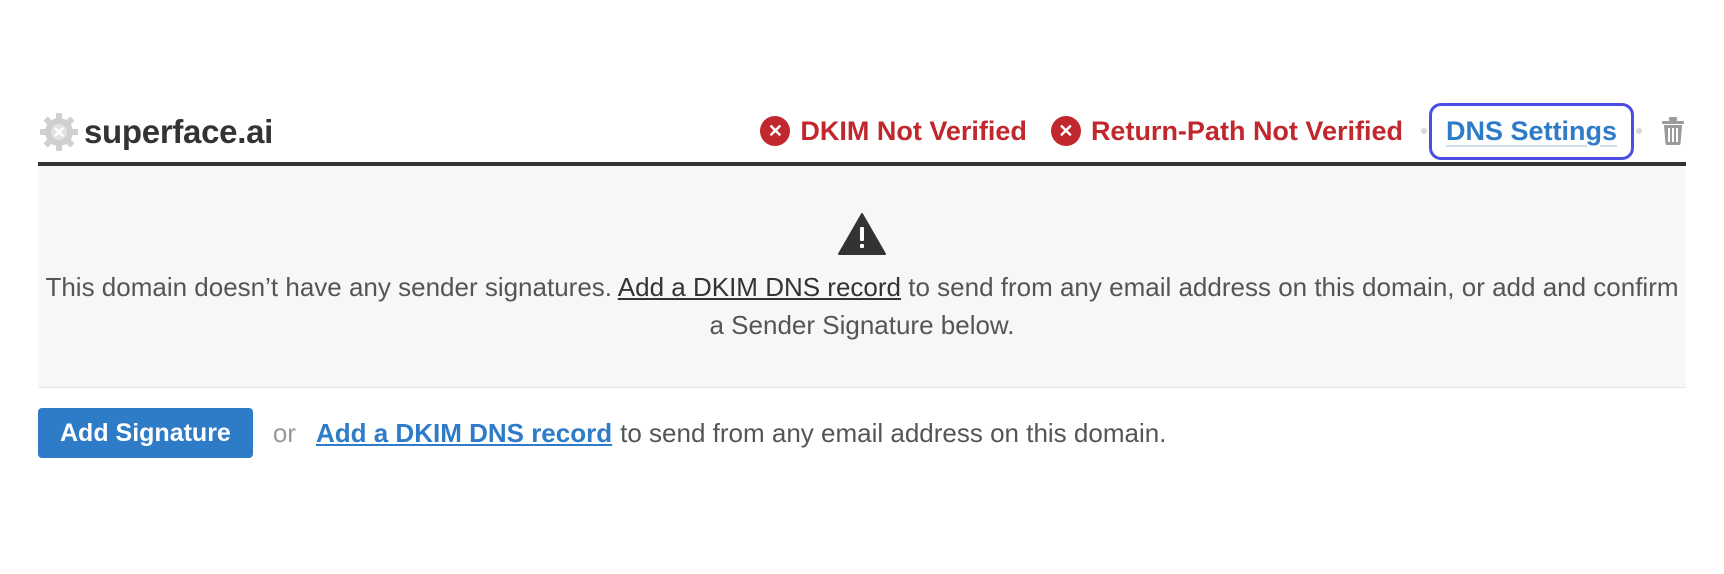 The width and height of the screenshot is (1724, 574). What do you see at coordinates (179, 131) in the screenshot?
I see `domain-name: superface.ai` at bounding box center [179, 131].